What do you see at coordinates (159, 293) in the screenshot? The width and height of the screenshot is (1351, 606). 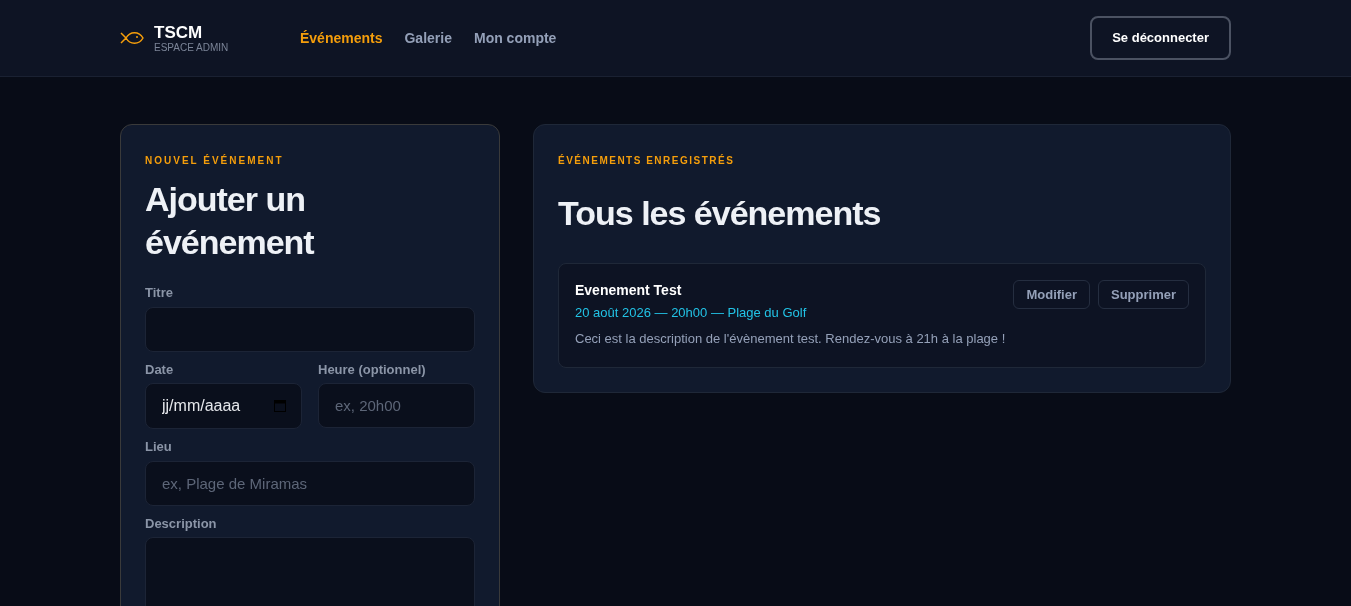 I see `field-label: Titre` at bounding box center [159, 293].